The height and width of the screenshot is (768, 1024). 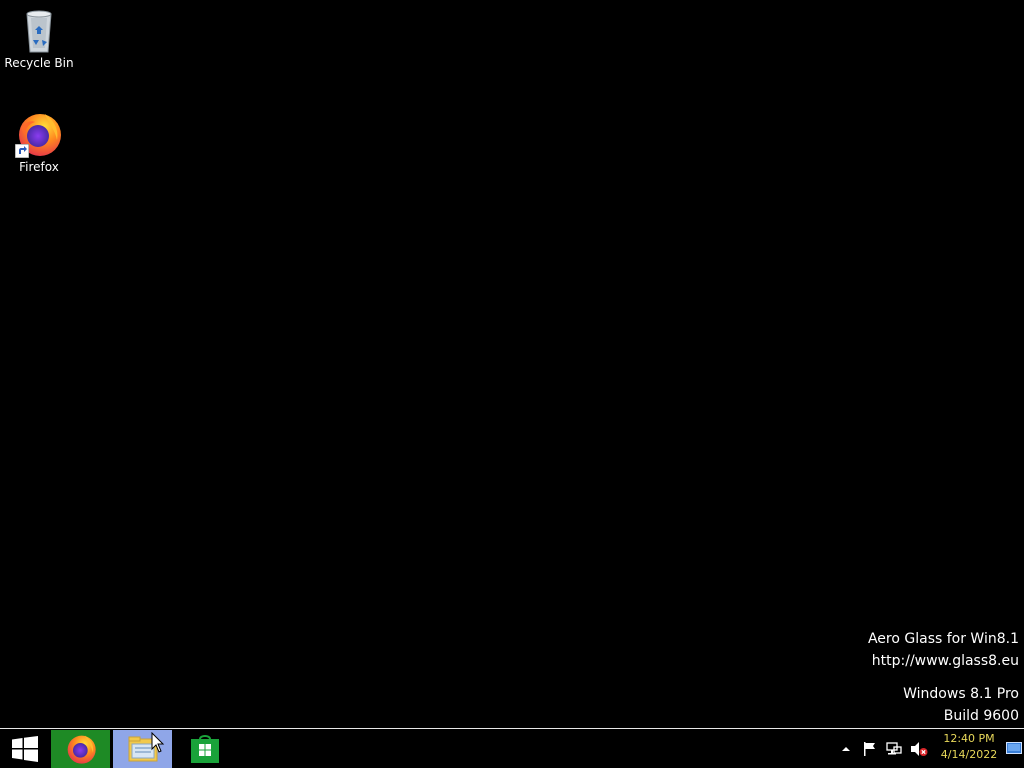 I want to click on system-clock: 12:40 PM 4/14/2022, so click(x=969, y=747).